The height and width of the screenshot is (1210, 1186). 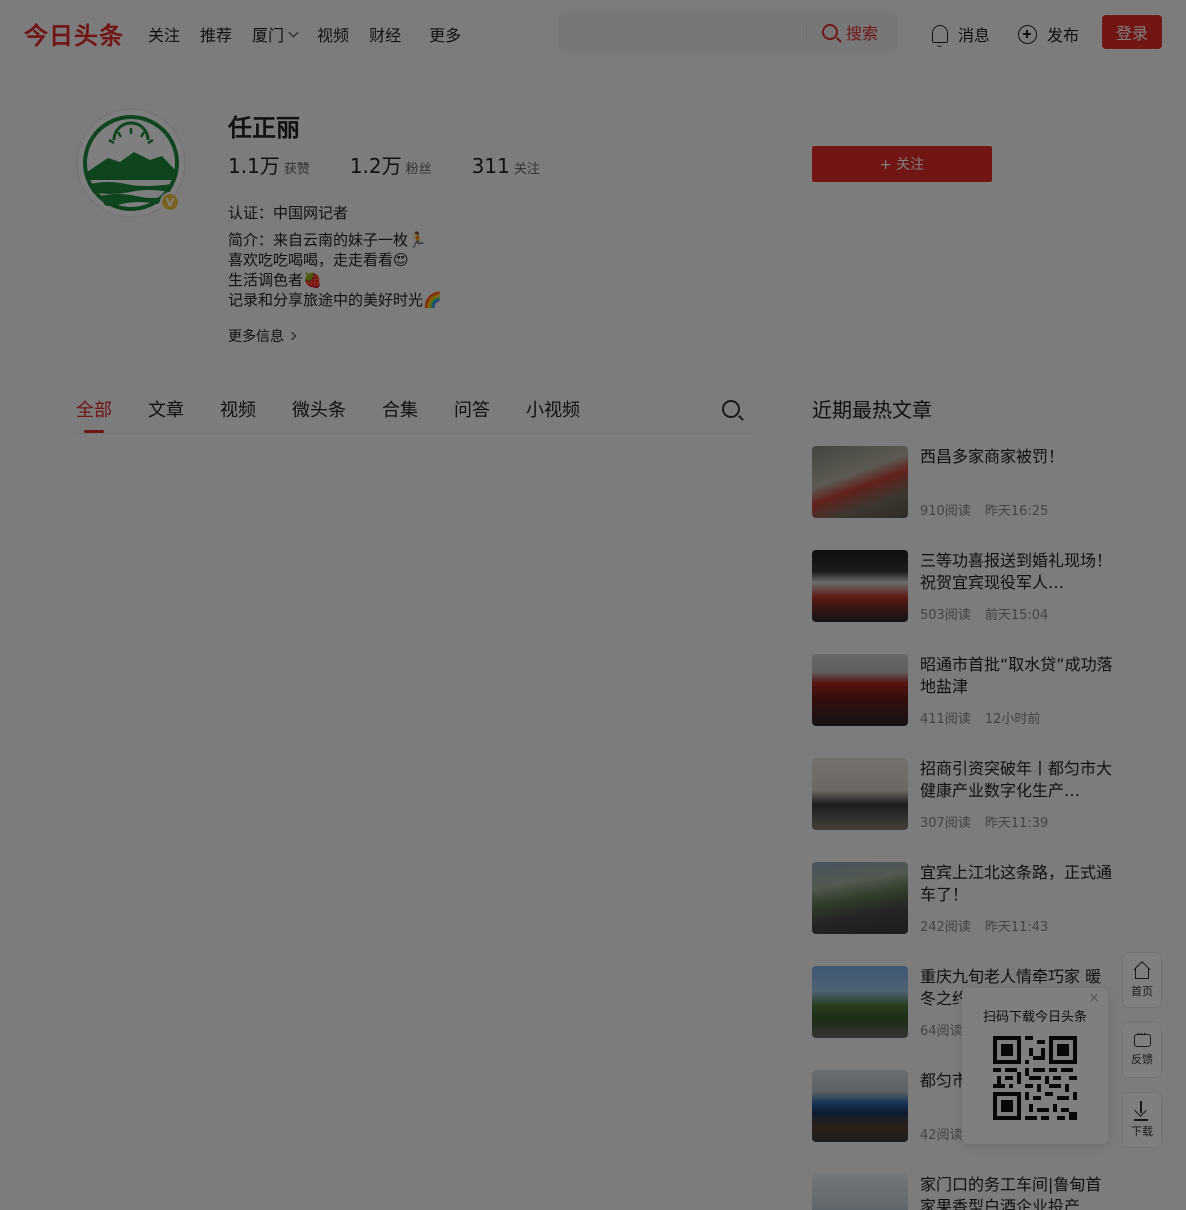 What do you see at coordinates (1142, 980) in the screenshot?
I see `home-float-button: 首页` at bounding box center [1142, 980].